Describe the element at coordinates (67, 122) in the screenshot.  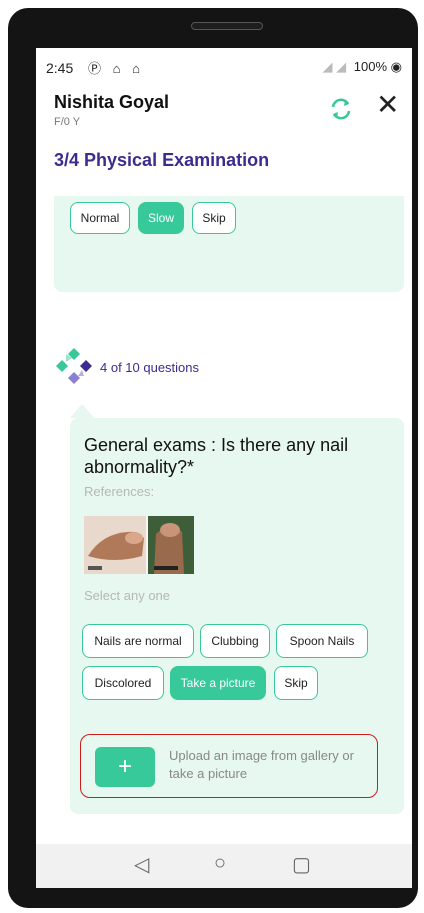
I see `patient-meta: F/0 Y` at that location.